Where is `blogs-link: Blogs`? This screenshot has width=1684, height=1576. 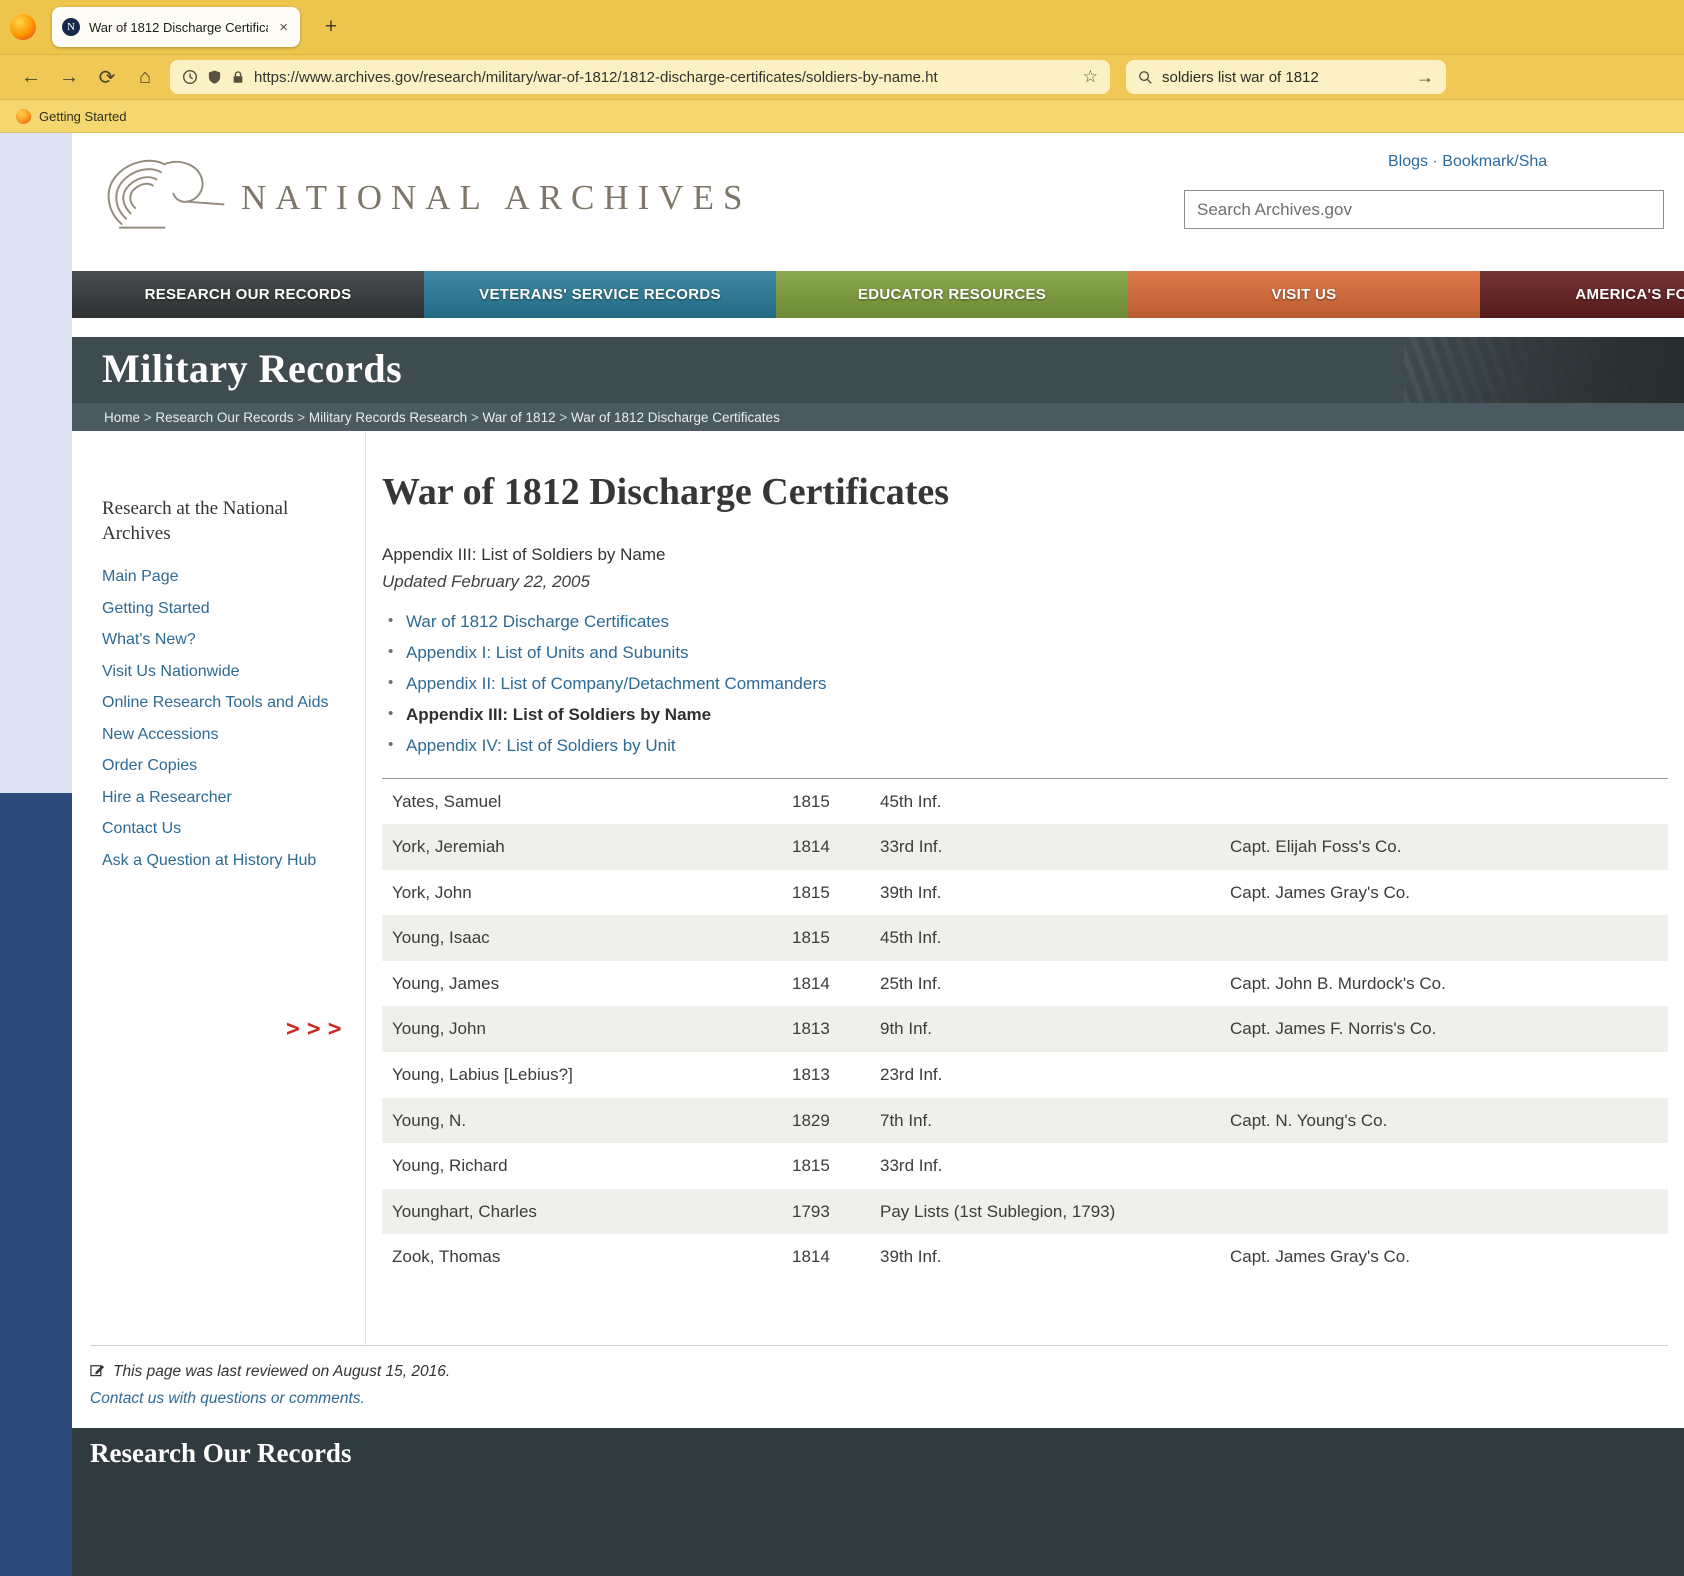 blogs-link: Blogs is located at coordinates (1408, 161).